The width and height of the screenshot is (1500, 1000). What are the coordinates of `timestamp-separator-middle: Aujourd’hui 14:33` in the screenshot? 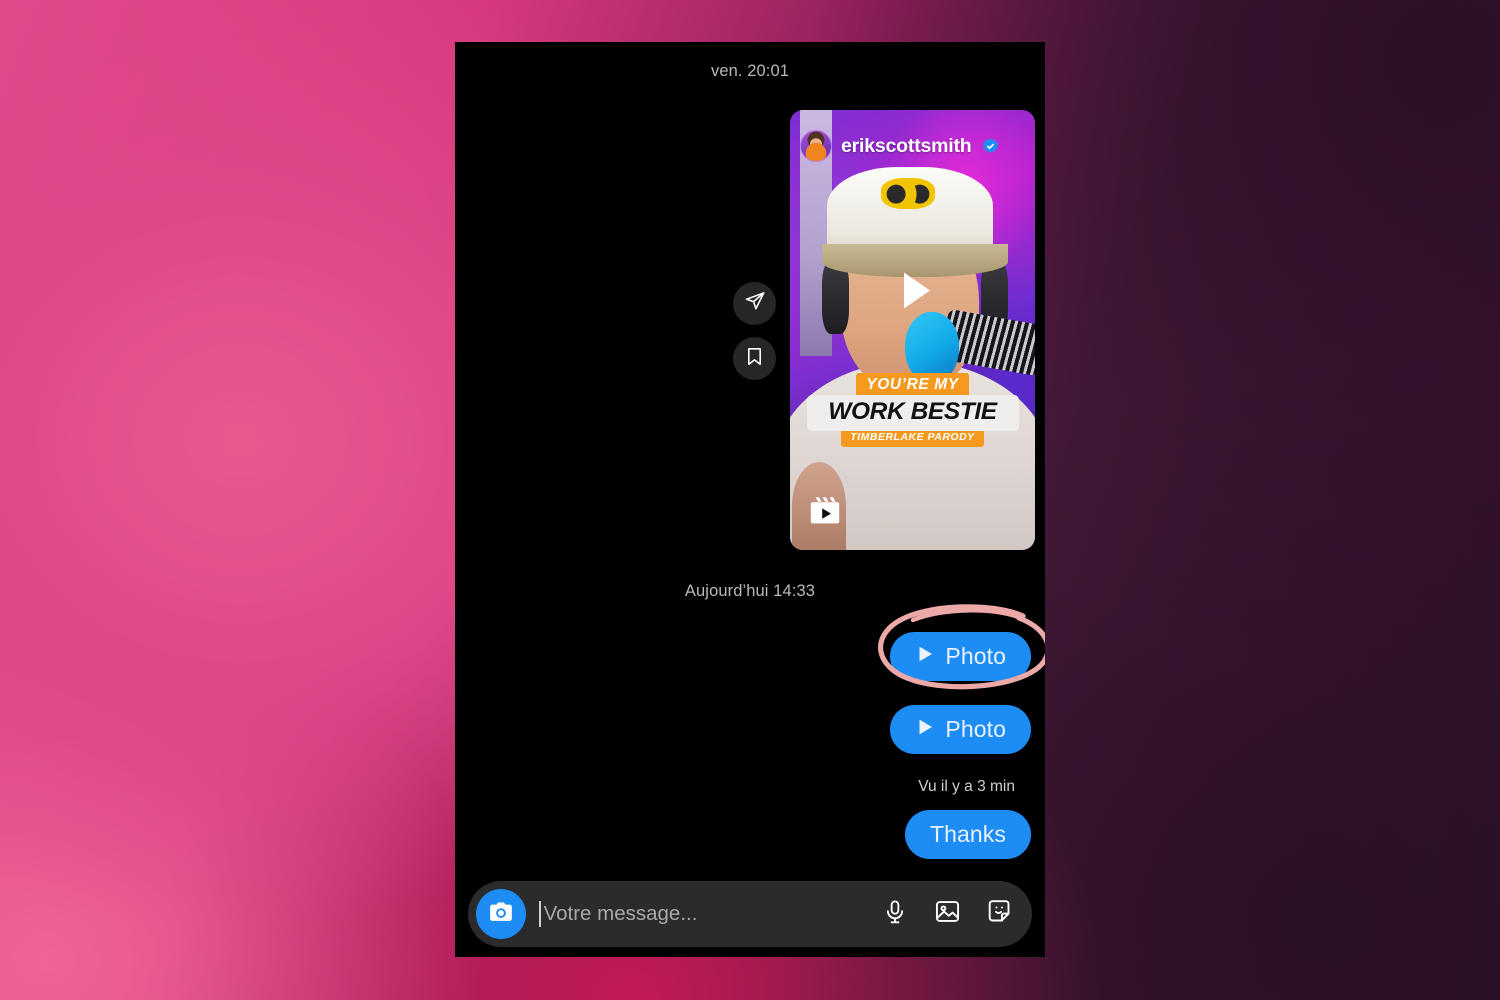 It's located at (750, 591).